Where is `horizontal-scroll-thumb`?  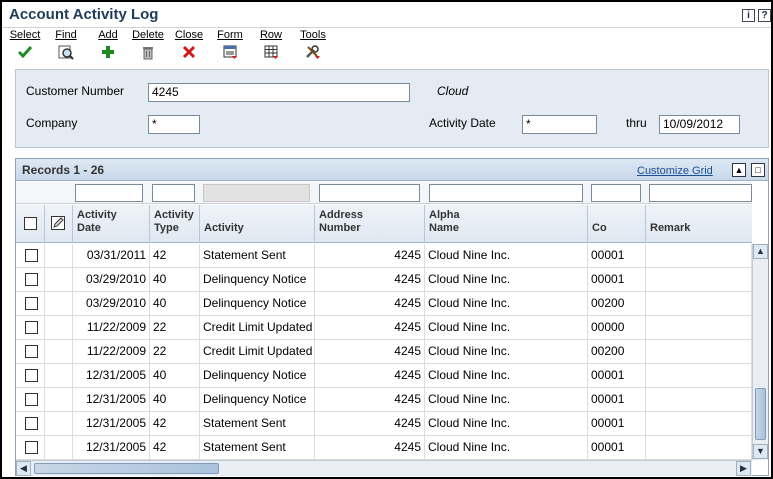 horizontal-scroll-thumb is located at coordinates (126, 468).